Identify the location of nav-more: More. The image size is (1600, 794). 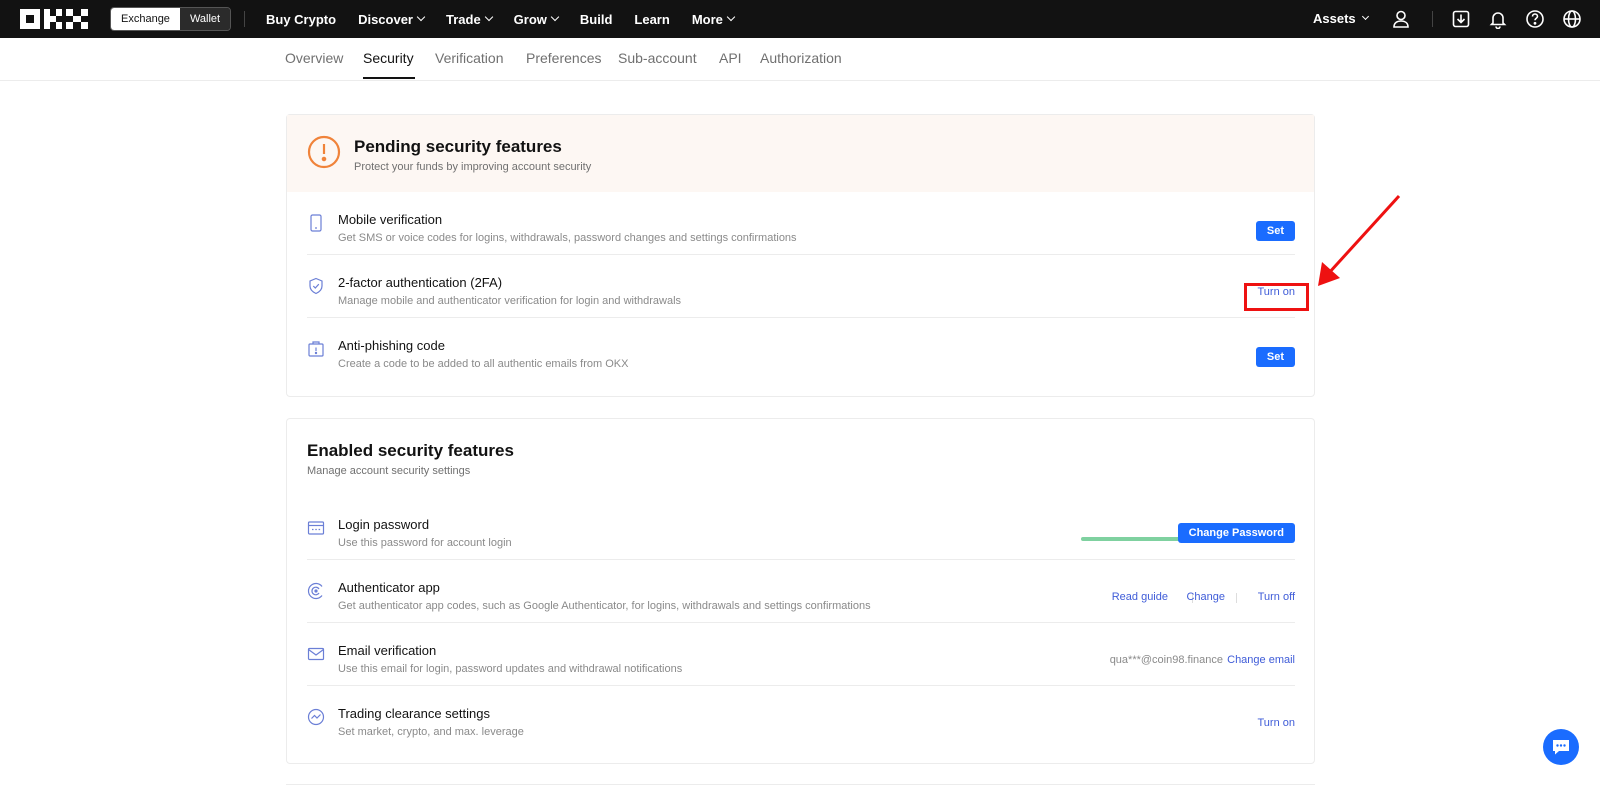
(713, 19).